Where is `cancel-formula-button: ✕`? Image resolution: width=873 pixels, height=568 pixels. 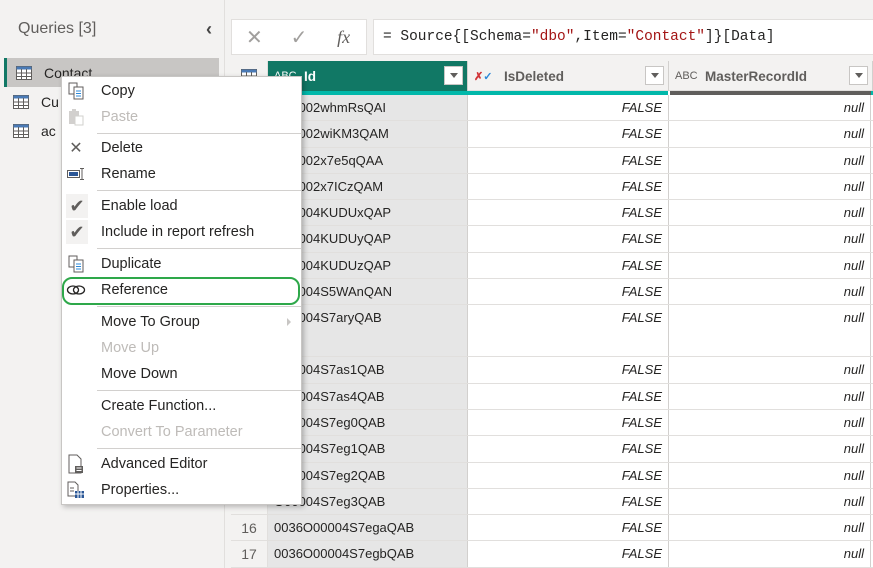
cancel-formula-button: ✕ is located at coordinates (254, 37).